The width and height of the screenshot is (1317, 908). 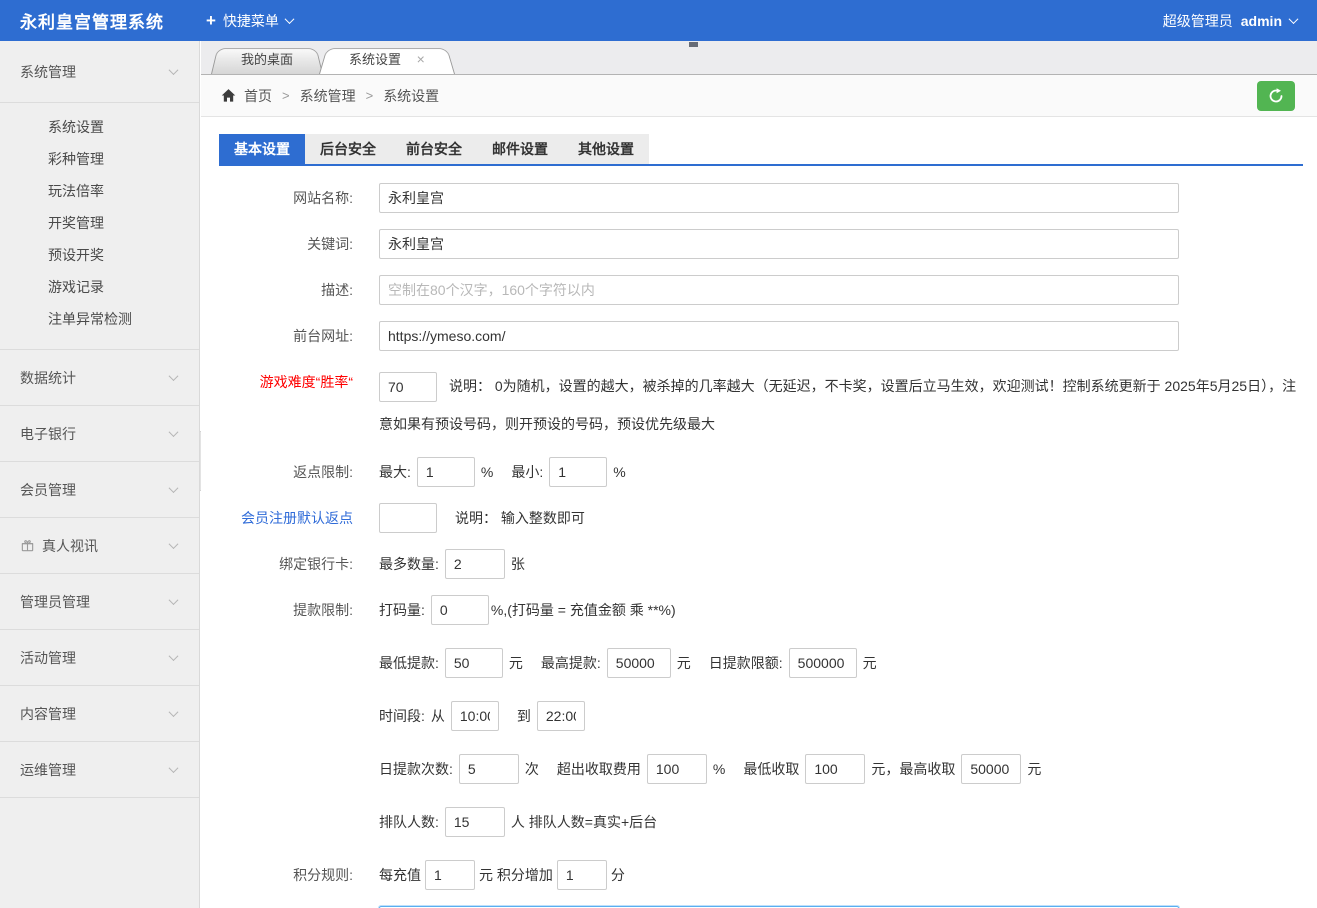 What do you see at coordinates (761, 150) in the screenshot?
I see `settings-tabs: 基本设置 后台安全 前台安全 邮件设置 其他设置` at bounding box center [761, 150].